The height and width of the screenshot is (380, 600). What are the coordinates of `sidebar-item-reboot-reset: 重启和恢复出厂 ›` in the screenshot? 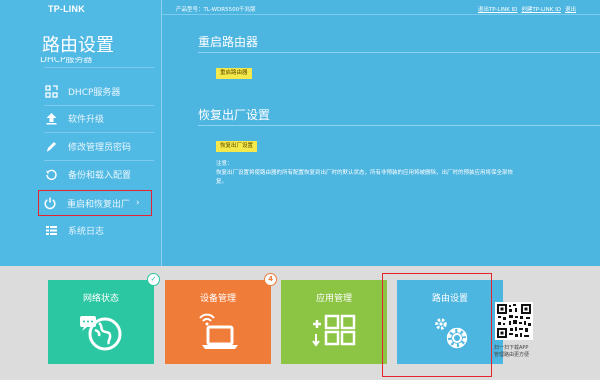 It's located at (95, 203).